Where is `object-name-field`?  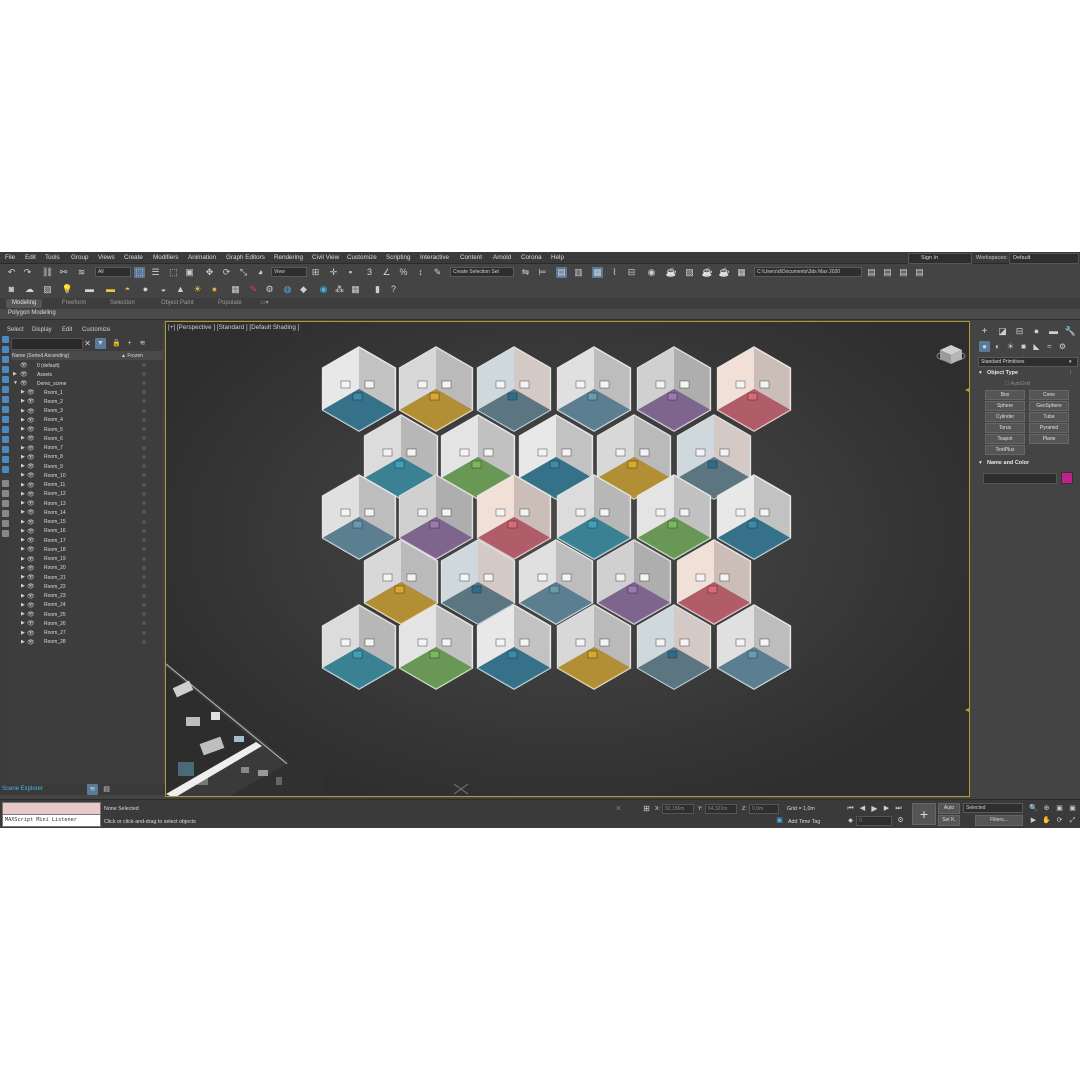
object-name-field is located at coordinates (1020, 478).